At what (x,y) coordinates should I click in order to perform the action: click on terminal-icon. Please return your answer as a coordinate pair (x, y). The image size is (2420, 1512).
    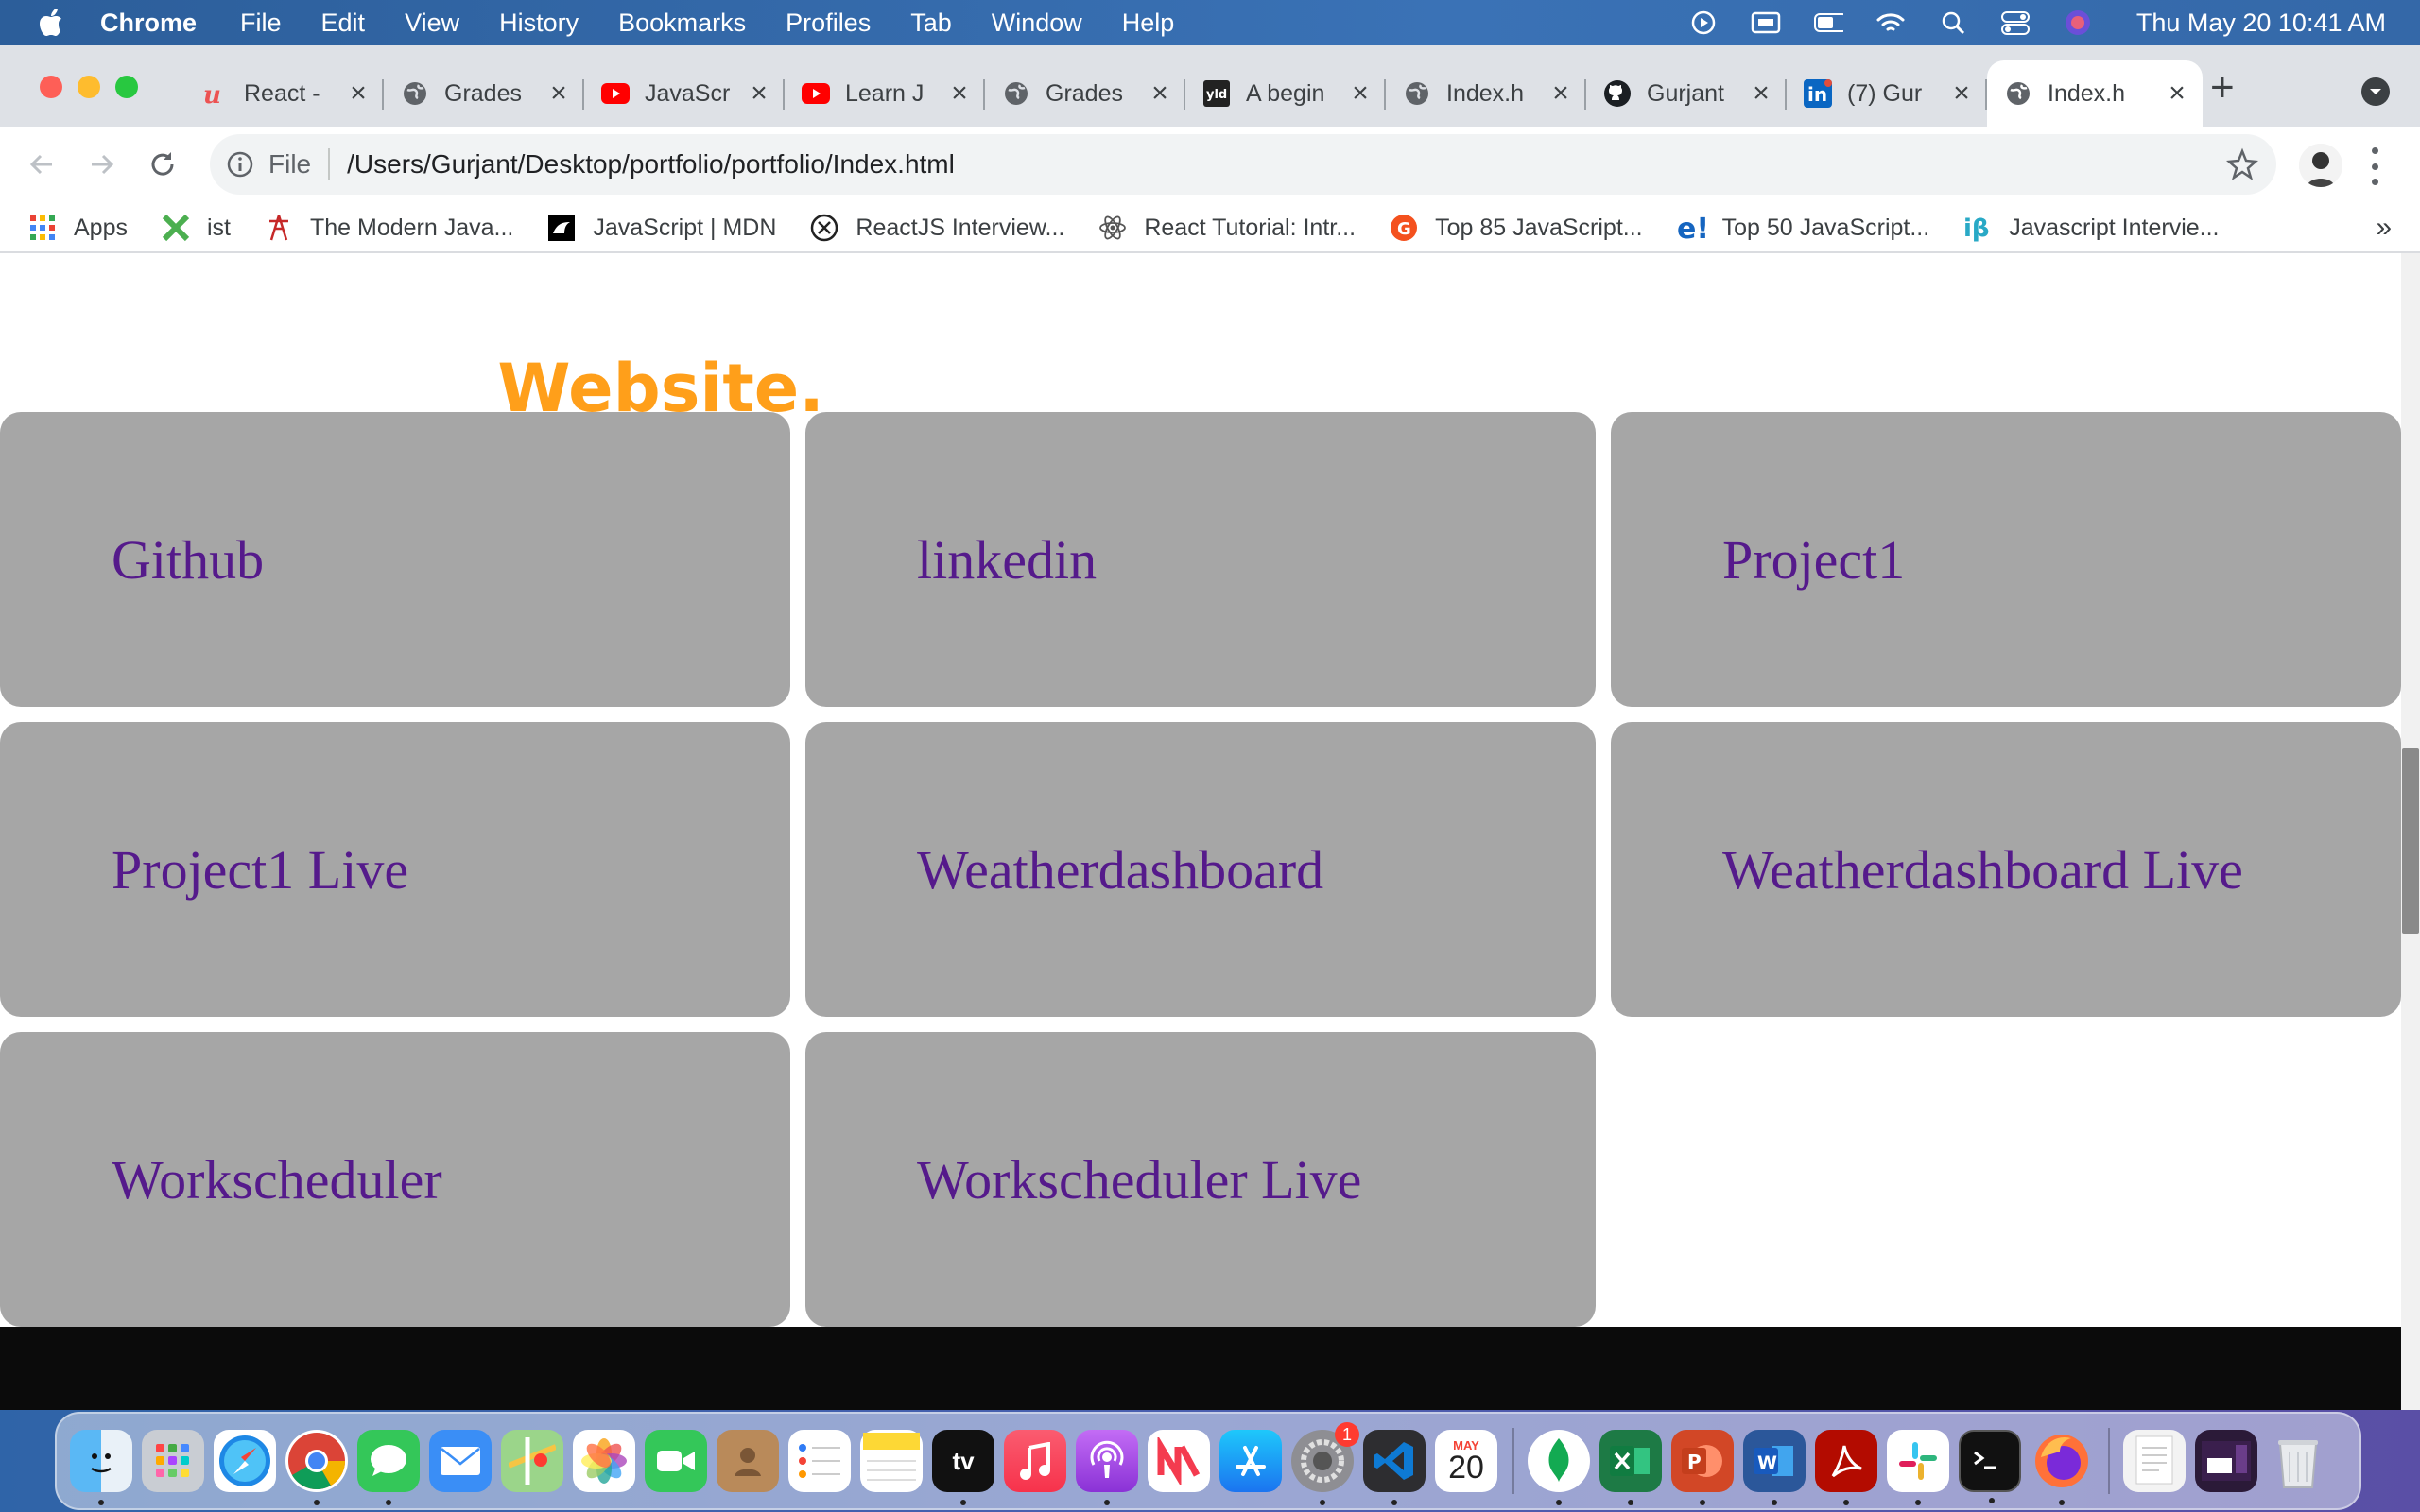
    Looking at the image, I should click on (1990, 1466).